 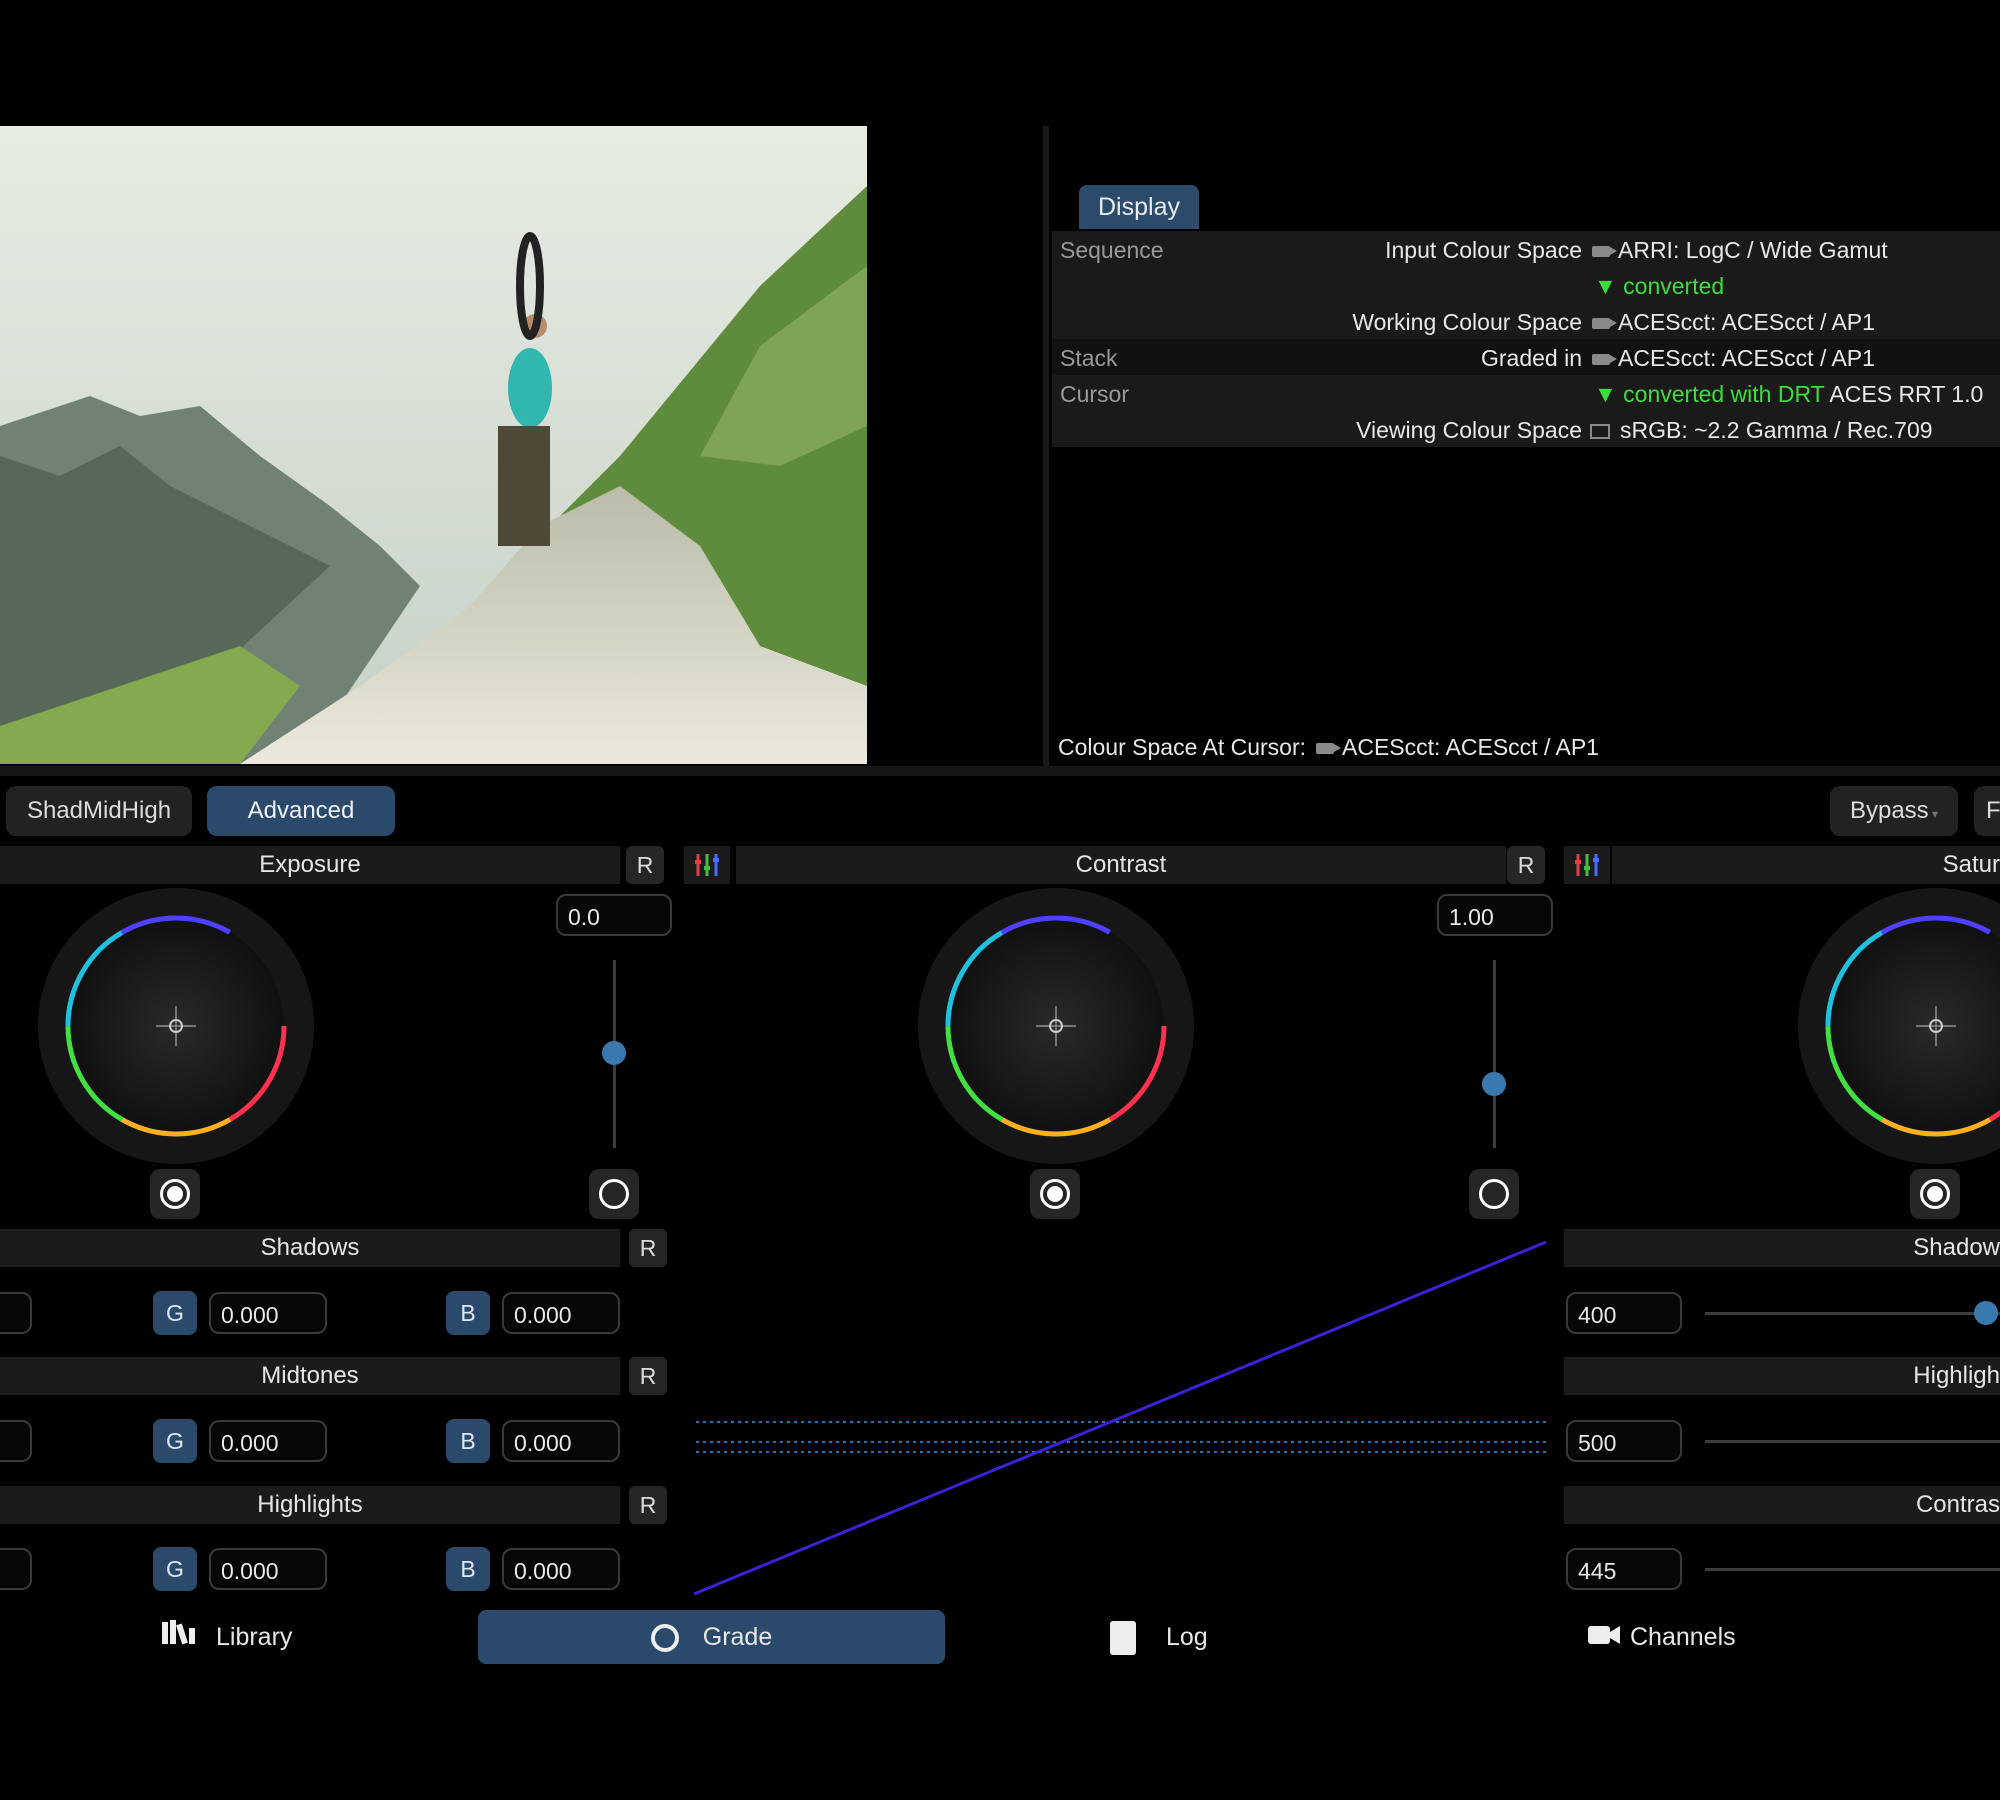 What do you see at coordinates (468, 1441) in the screenshot?
I see `midtones-b-button: B` at bounding box center [468, 1441].